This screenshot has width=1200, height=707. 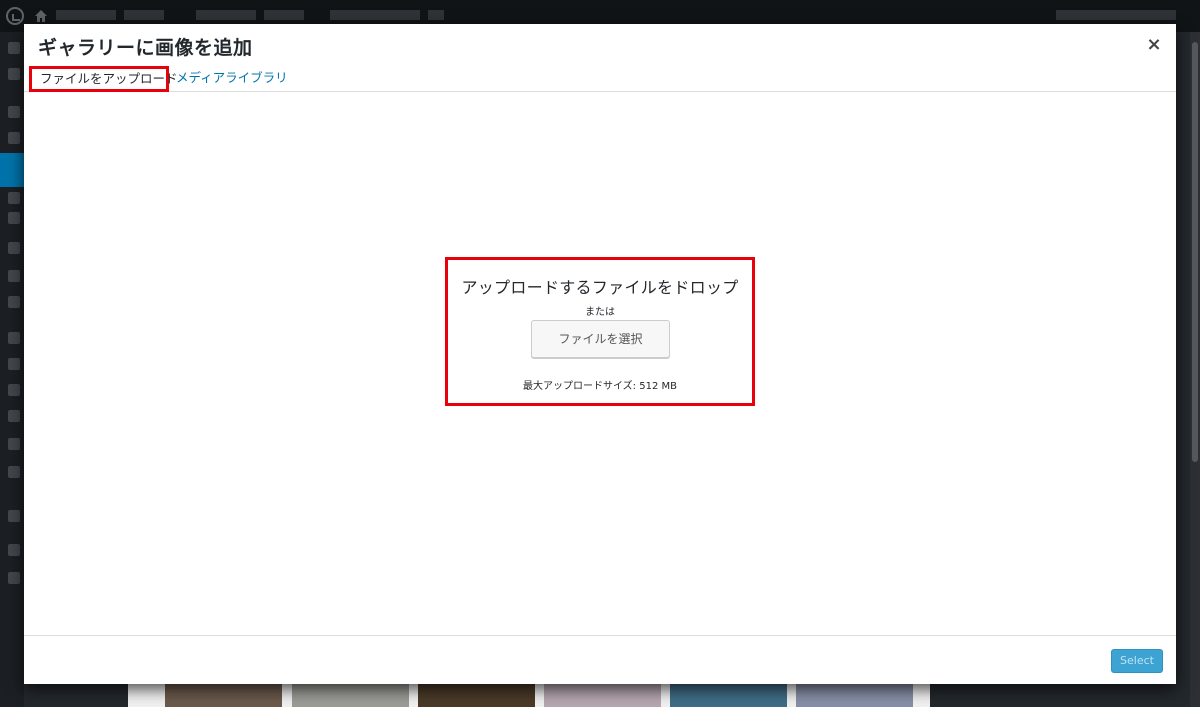 I want to click on wordpress-logo-icon, so click(x=15, y=16).